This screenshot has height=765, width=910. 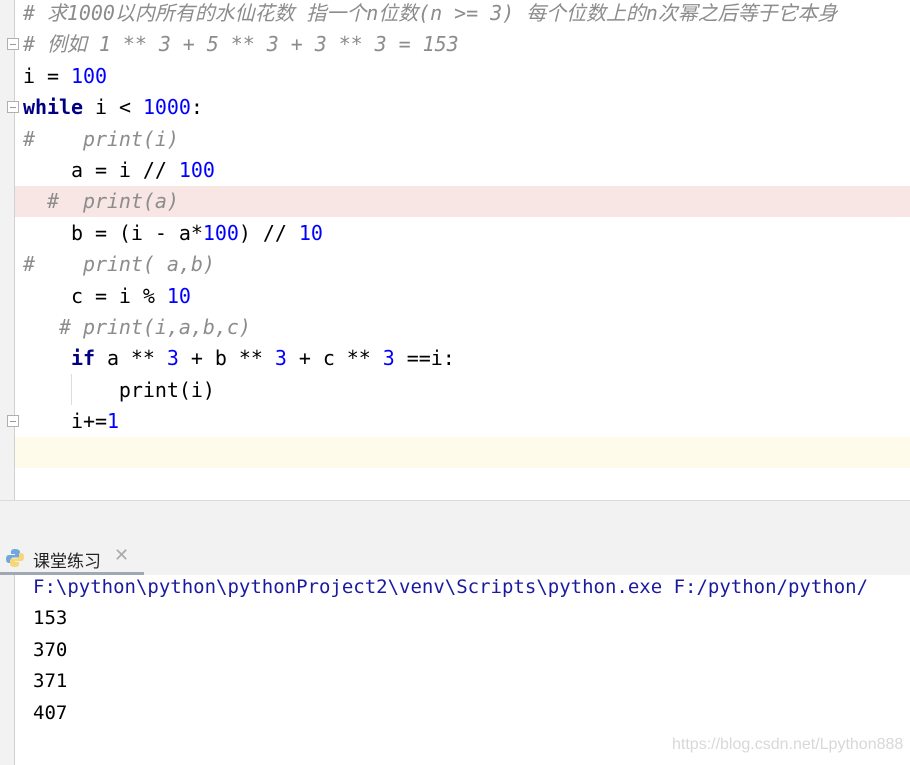 I want to click on code-line: # print( a,b), so click(x=119, y=264).